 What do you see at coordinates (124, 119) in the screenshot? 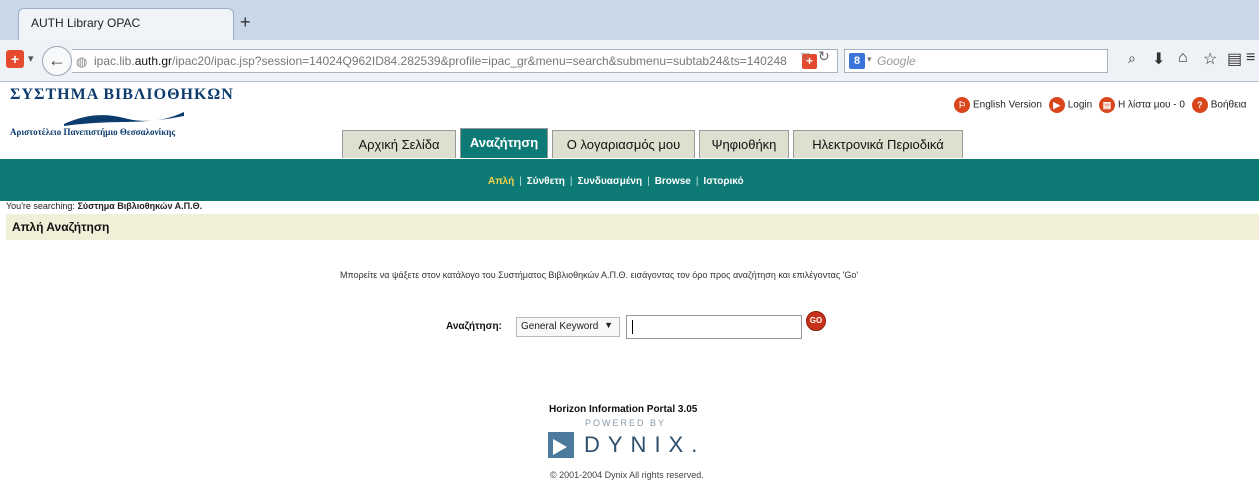
I see `site-logo-wave-icon` at bounding box center [124, 119].